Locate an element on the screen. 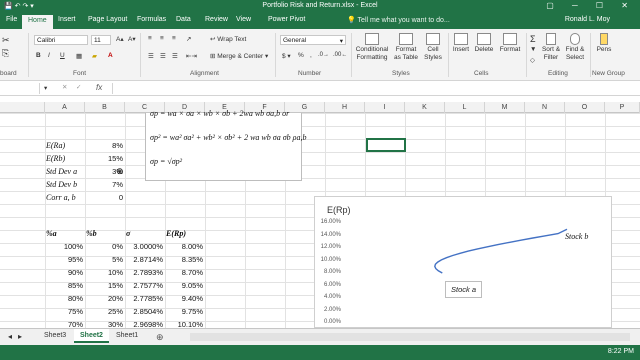  table-cell: 10% is located at coordinates (104, 272).